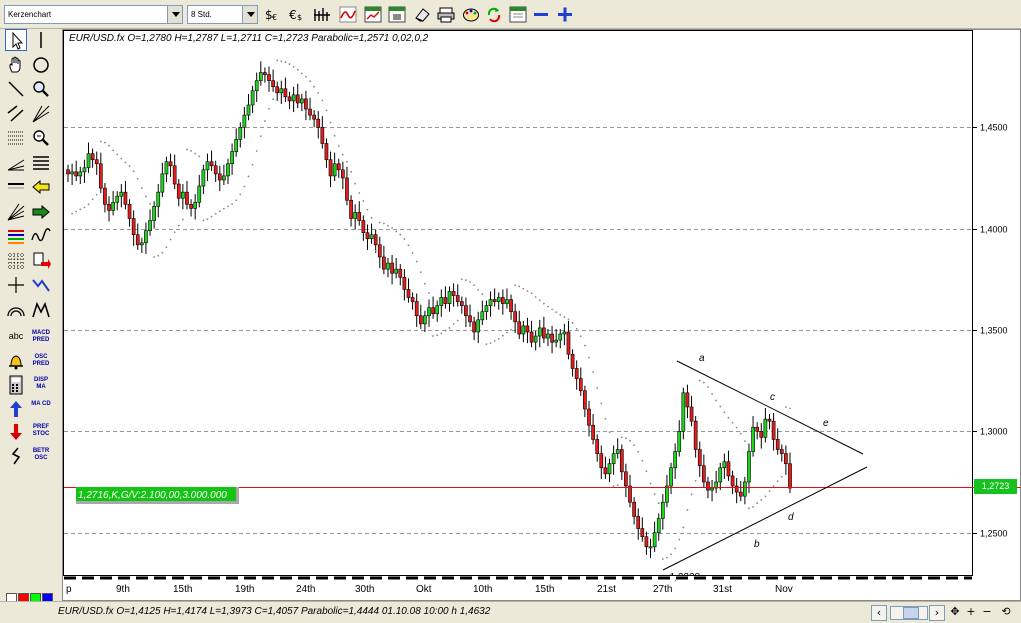  Describe the element at coordinates (41, 456) in the screenshot. I see `betr-osc-tool: BETR OSC` at that location.